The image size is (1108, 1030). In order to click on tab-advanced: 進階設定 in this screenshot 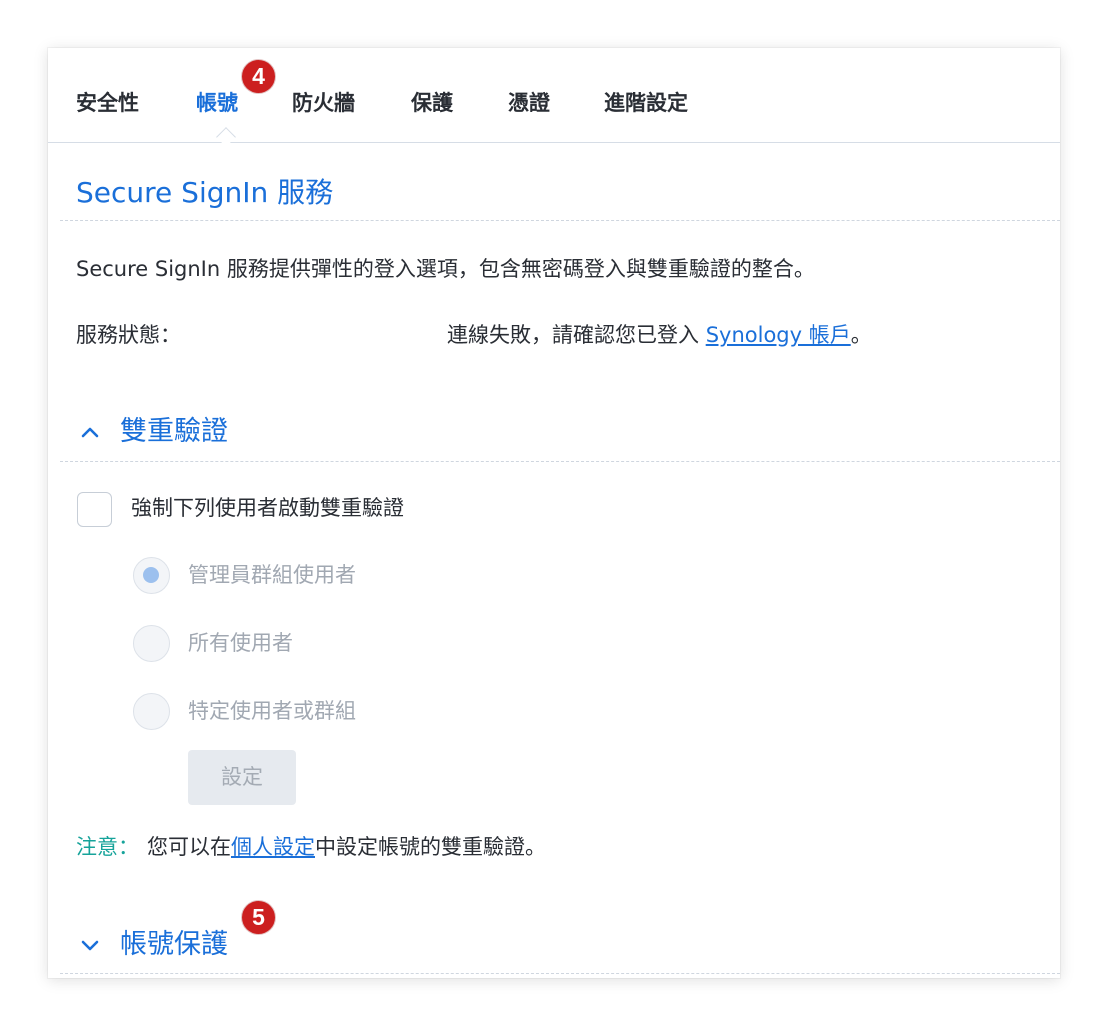, I will do `click(646, 103)`.